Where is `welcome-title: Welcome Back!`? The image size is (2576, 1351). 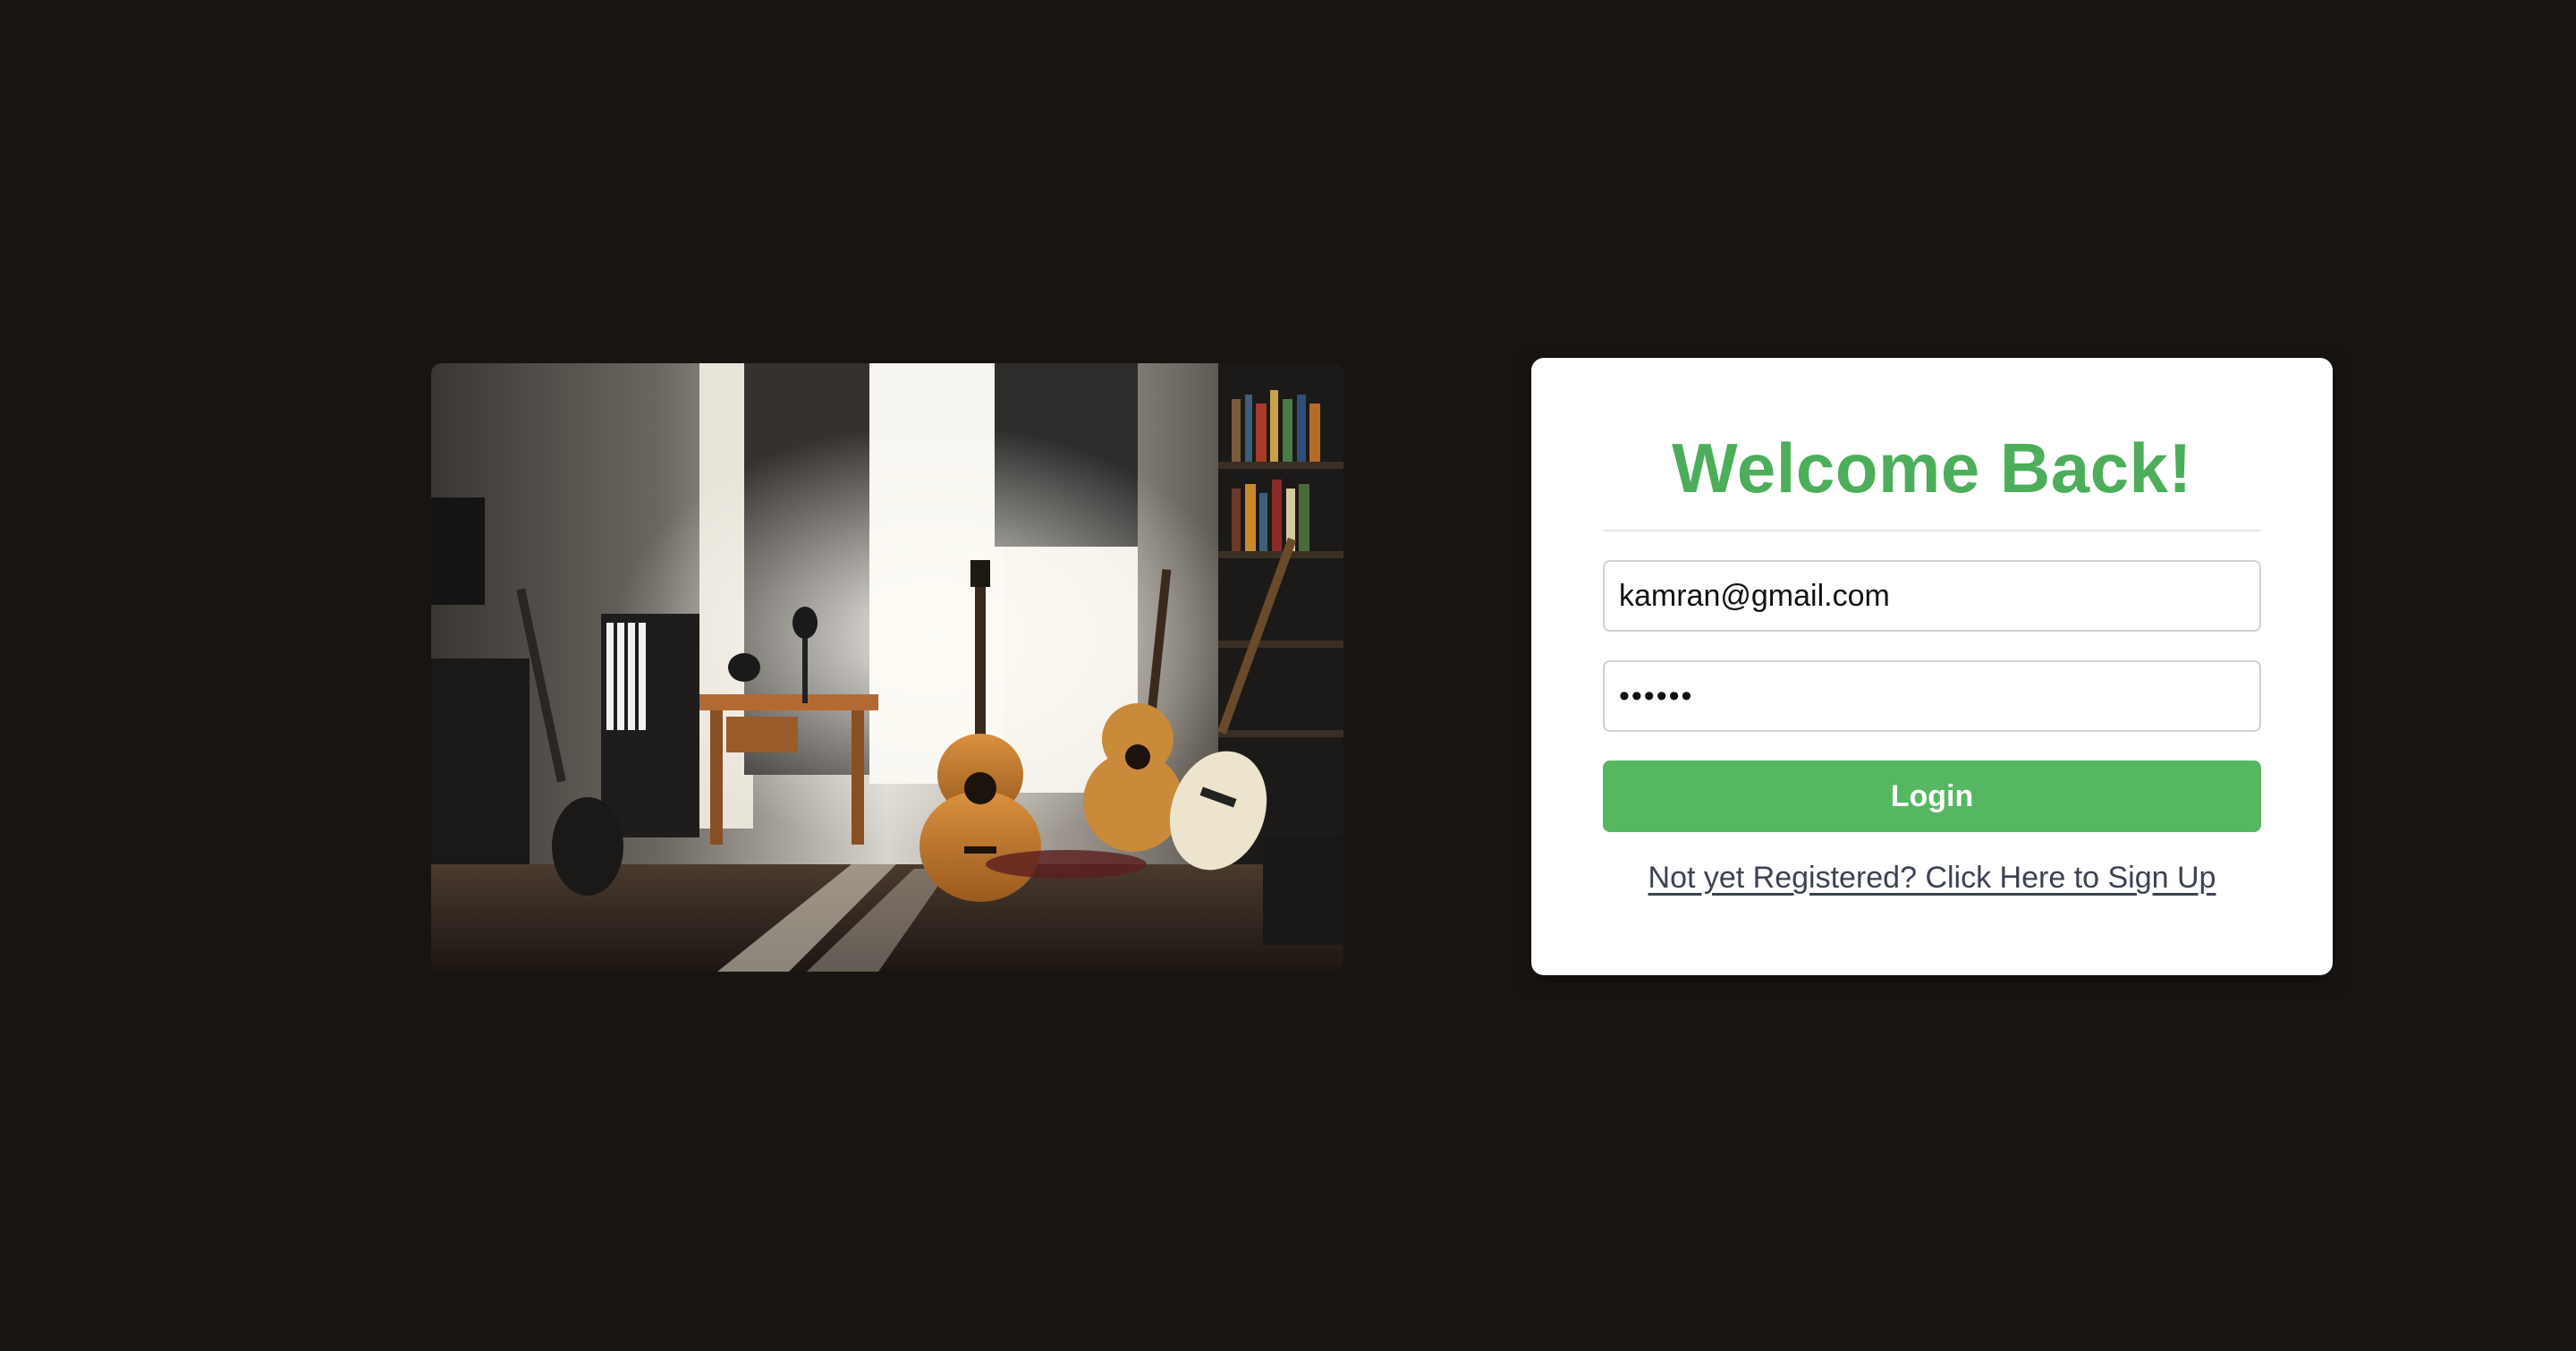
welcome-title: Welcome Back! is located at coordinates (1932, 468).